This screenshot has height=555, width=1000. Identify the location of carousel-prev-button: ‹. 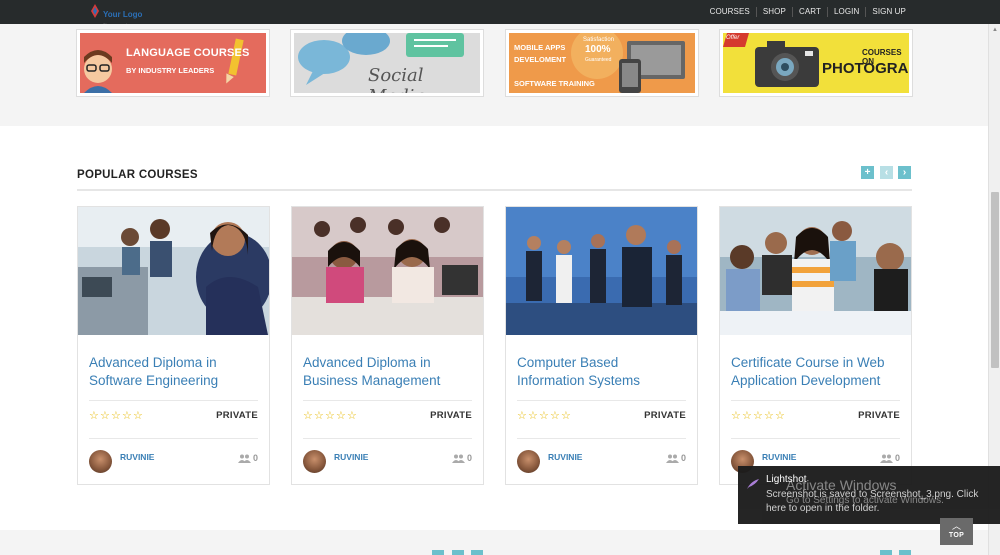
(886, 172).